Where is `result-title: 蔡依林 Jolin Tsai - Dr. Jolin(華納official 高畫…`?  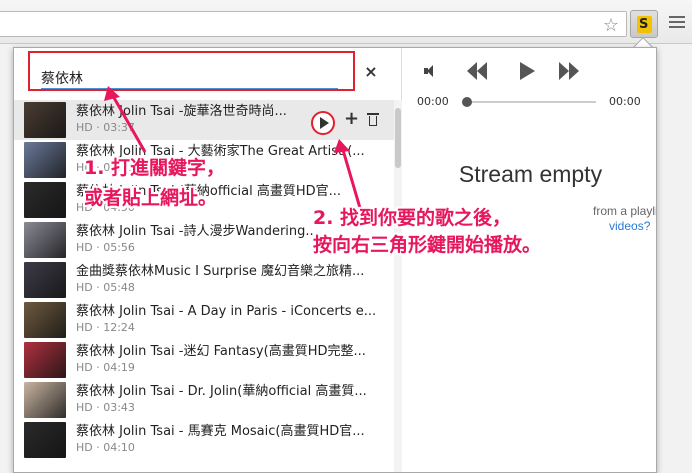 result-title: 蔡依林 Jolin Tsai - Dr. Jolin(華納official 高畫… is located at coordinates (221, 391).